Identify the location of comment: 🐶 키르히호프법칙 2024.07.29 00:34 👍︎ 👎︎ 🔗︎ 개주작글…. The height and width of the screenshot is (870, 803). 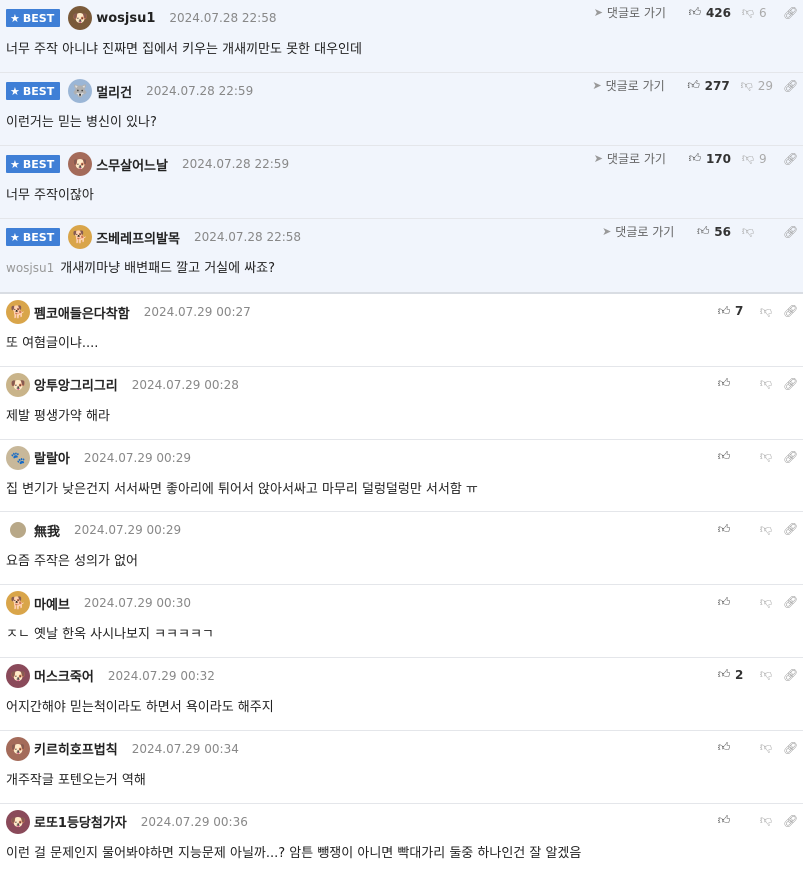
(401, 767).